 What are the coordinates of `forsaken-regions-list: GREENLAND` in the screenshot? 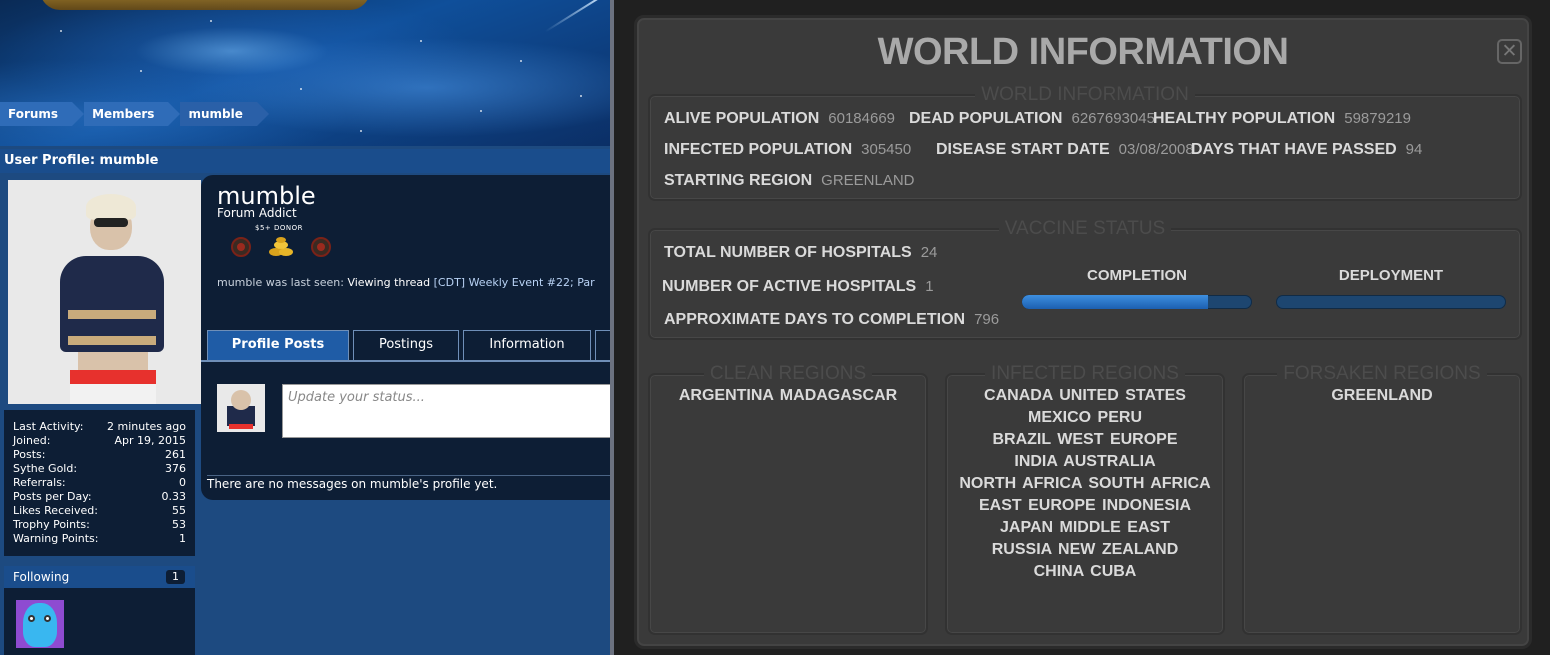 It's located at (1382, 396).